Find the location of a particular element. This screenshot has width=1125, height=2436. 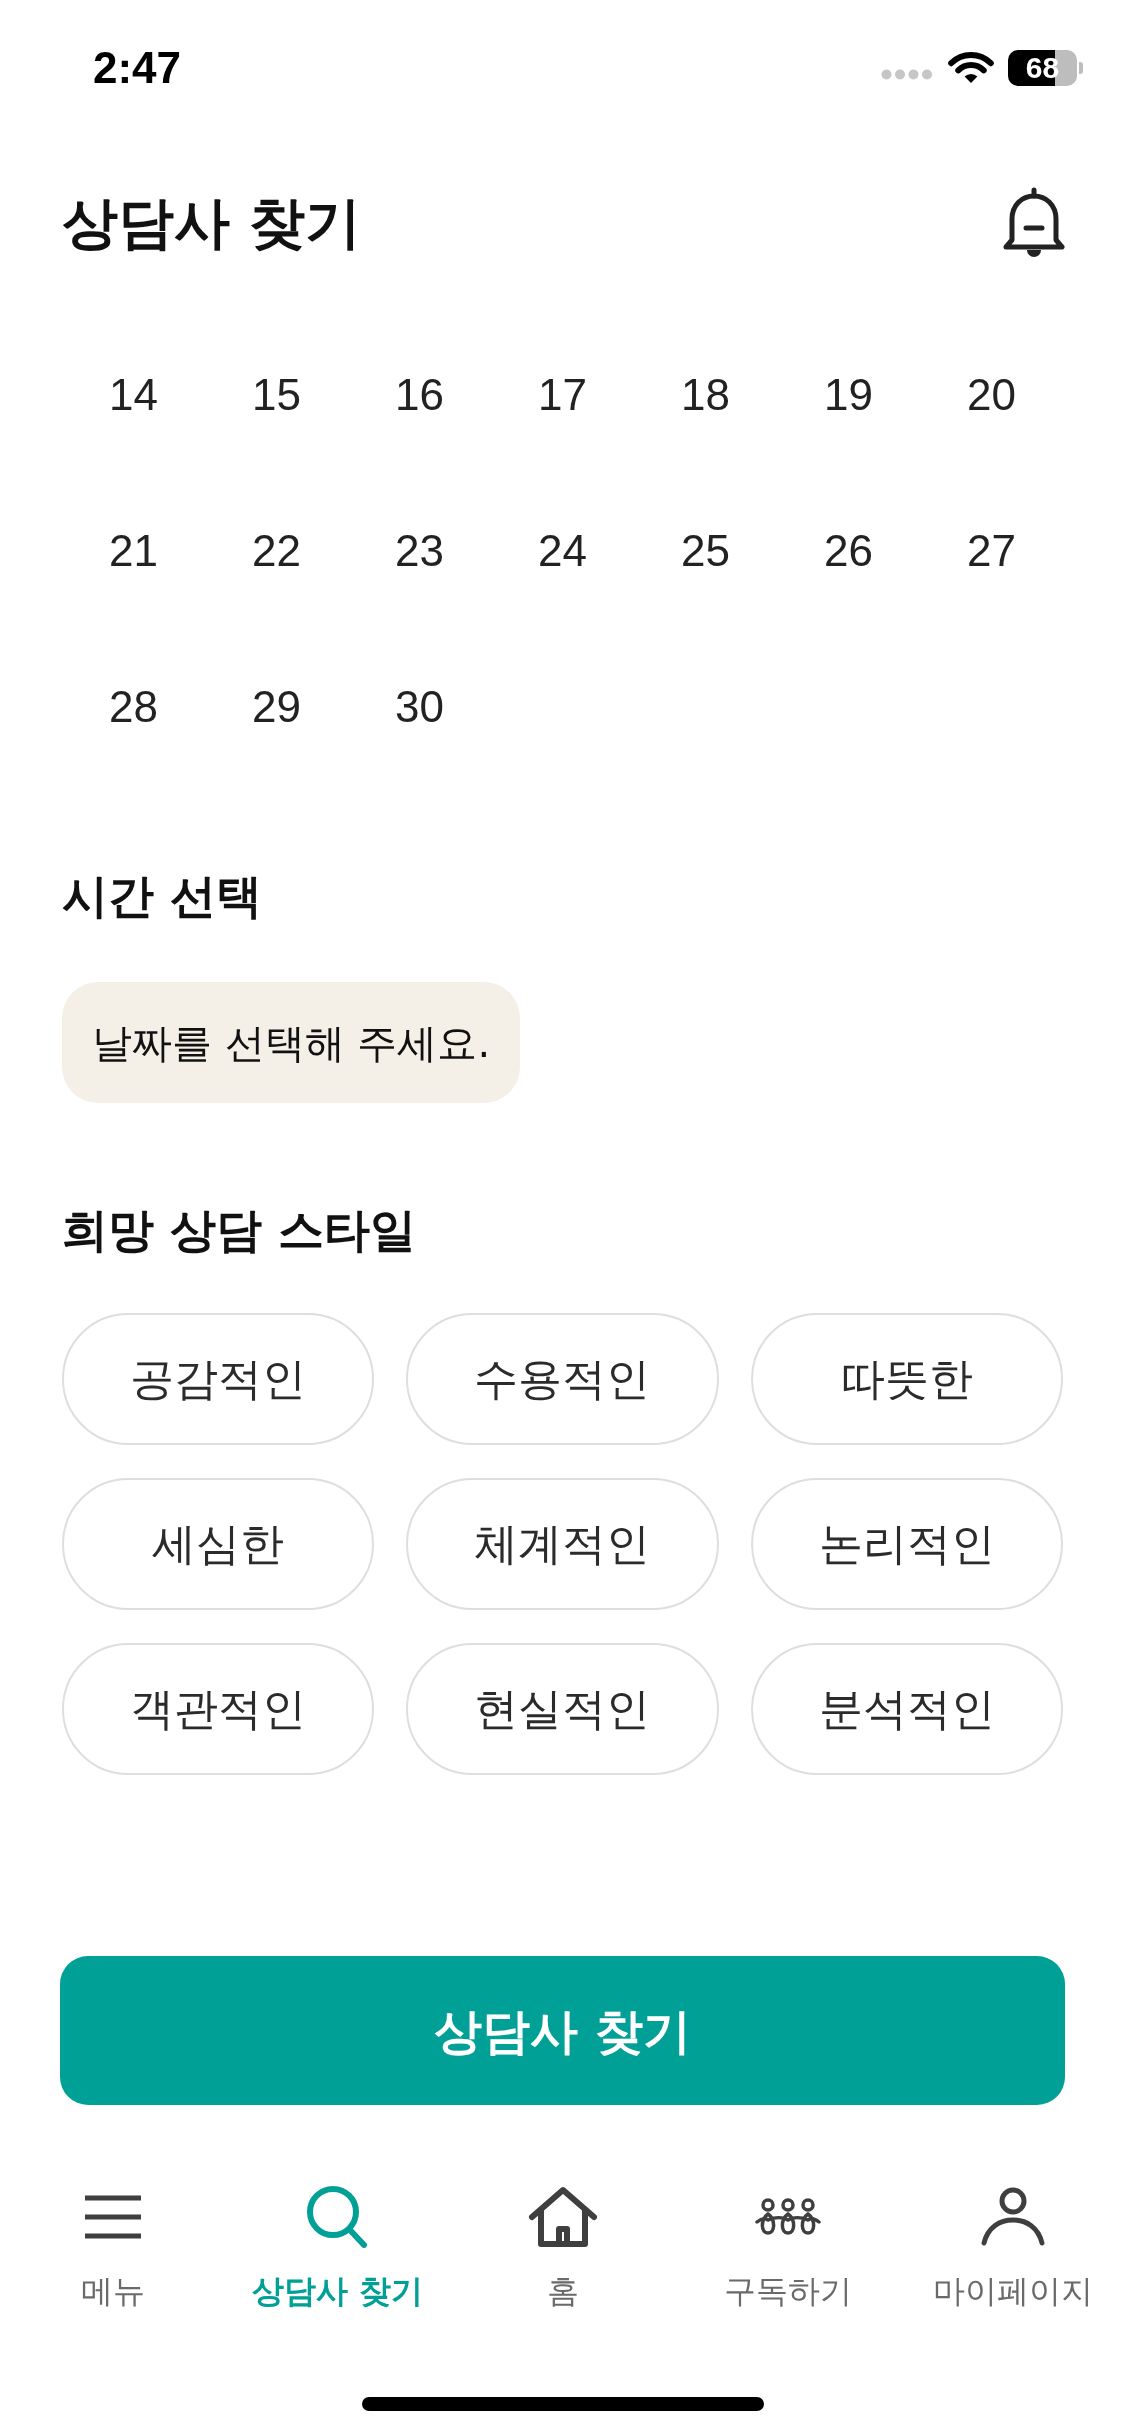

calendar-day: 26 is located at coordinates (848, 551).